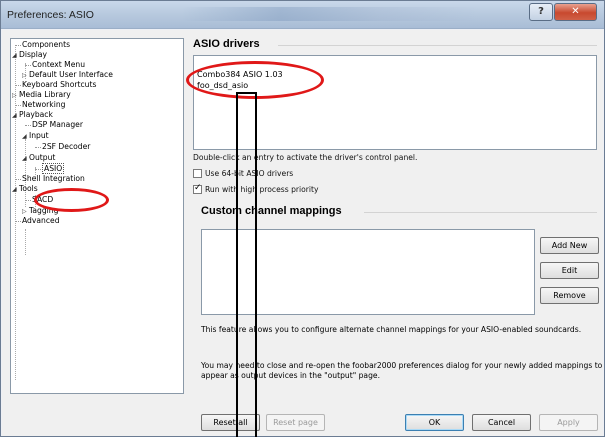  I want to click on window-title: Preferences: ASIO, so click(50, 15).